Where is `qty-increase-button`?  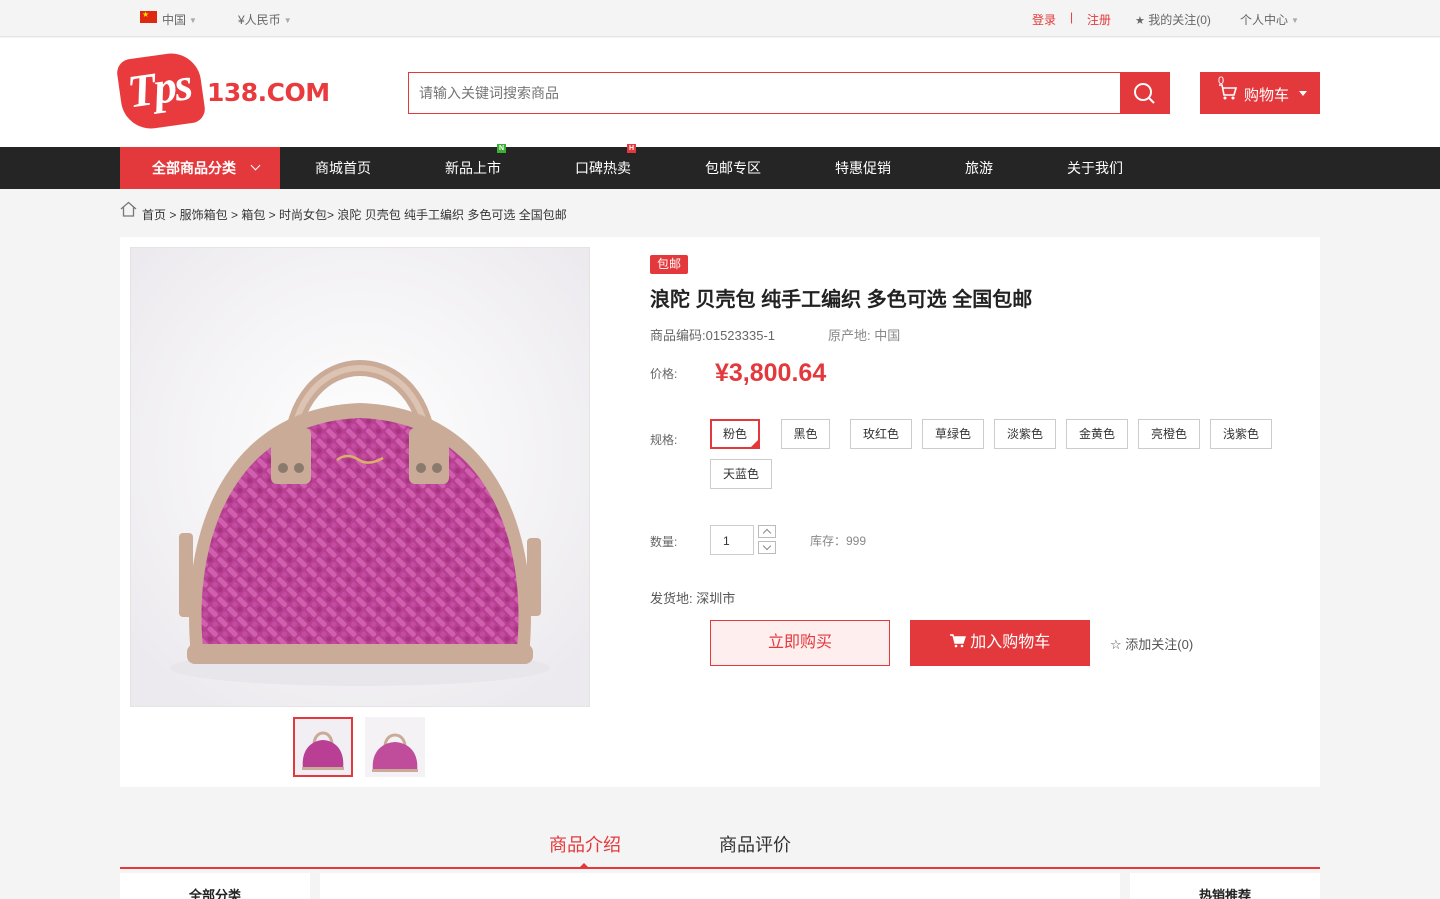 qty-increase-button is located at coordinates (767, 531).